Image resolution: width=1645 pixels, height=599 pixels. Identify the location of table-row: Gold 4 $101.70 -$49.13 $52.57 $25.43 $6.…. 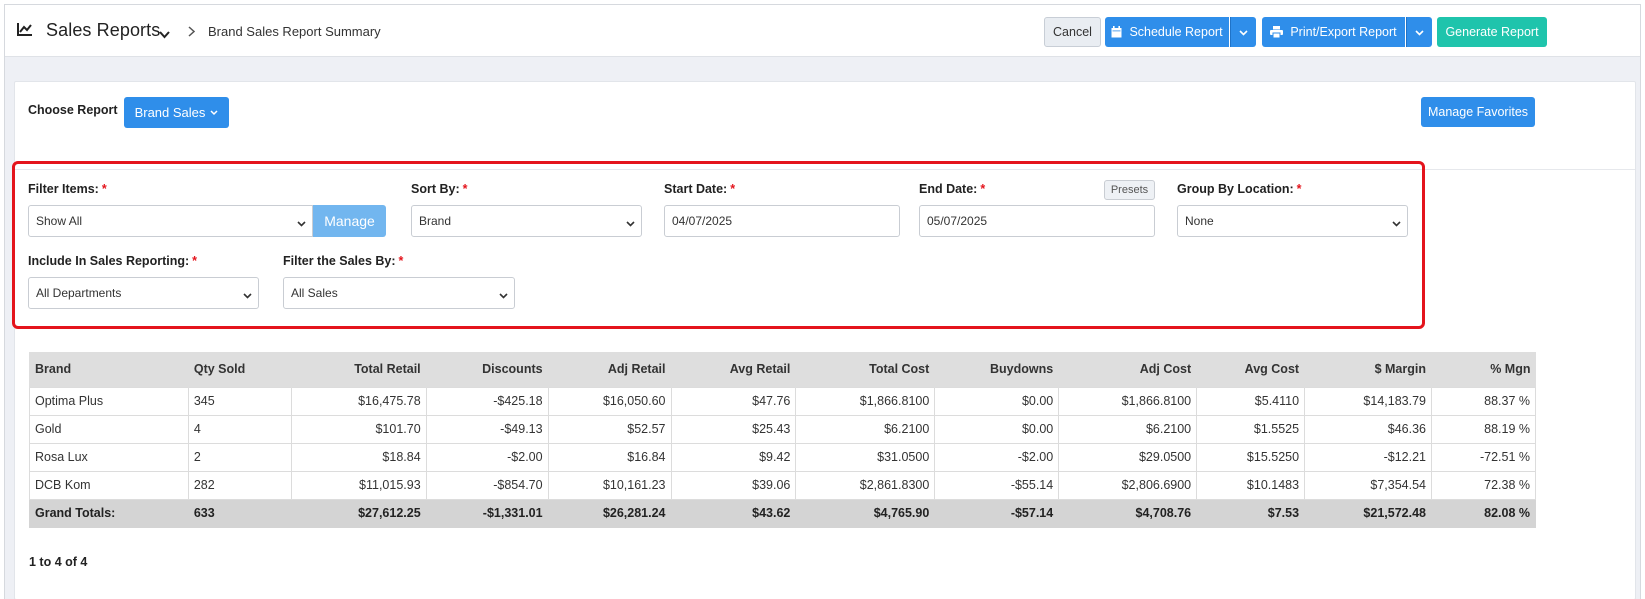
(783, 429).